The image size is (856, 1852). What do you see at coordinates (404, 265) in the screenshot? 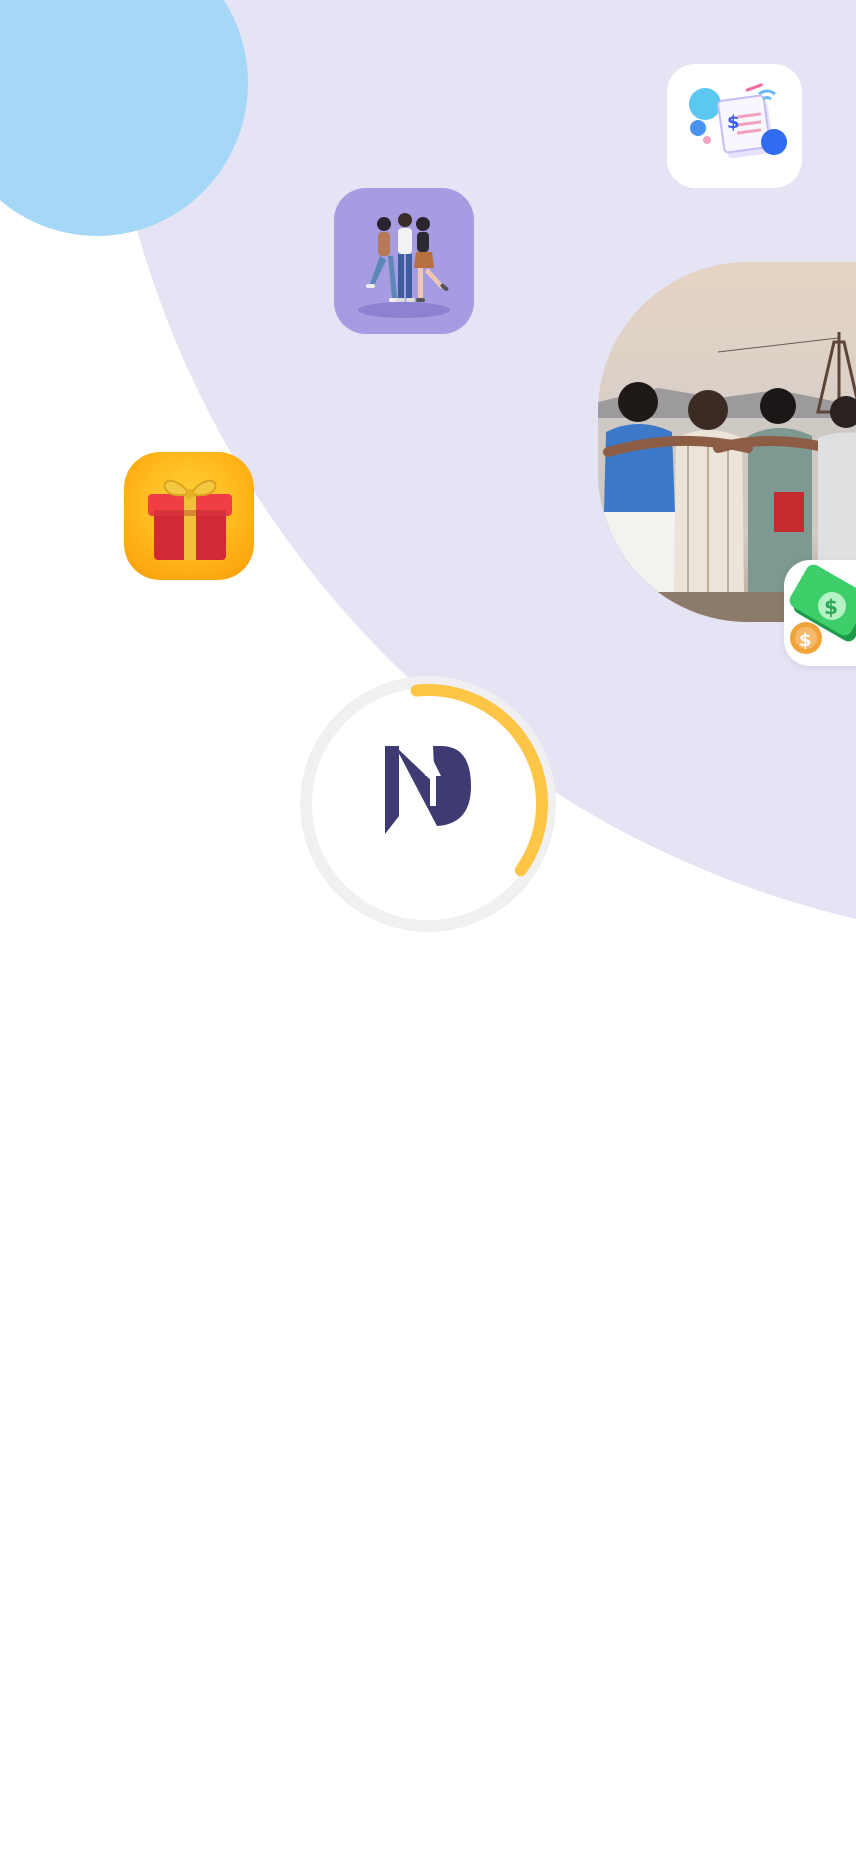
I see `friends-group-icon` at bounding box center [404, 265].